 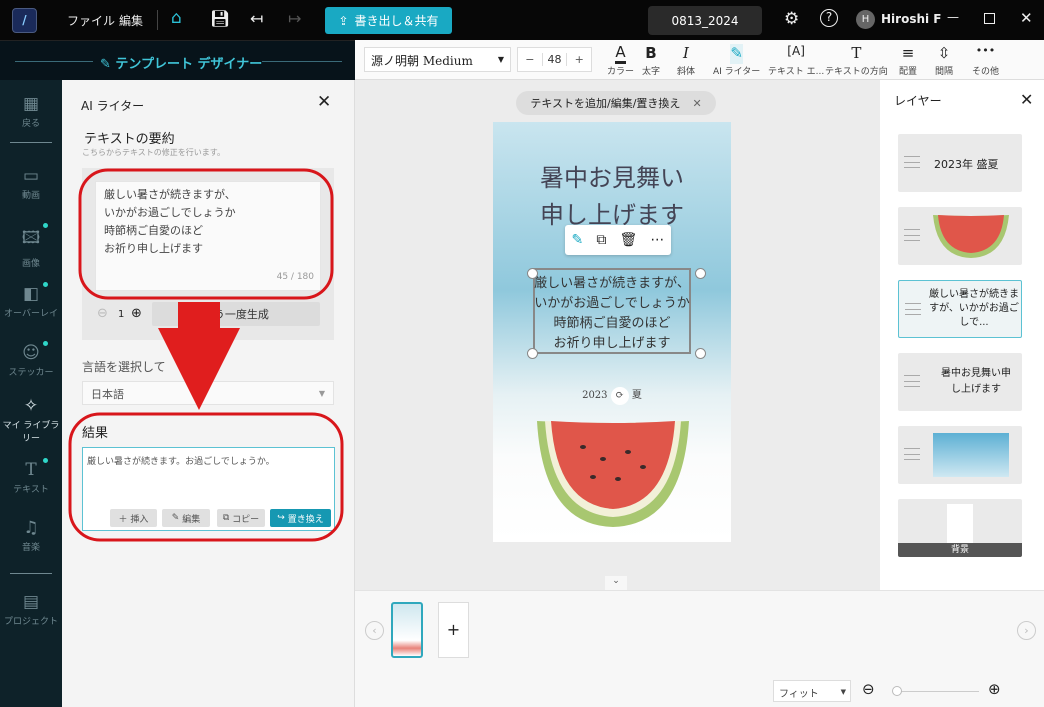 I want to click on zoom-slider-handle, so click(x=897, y=691).